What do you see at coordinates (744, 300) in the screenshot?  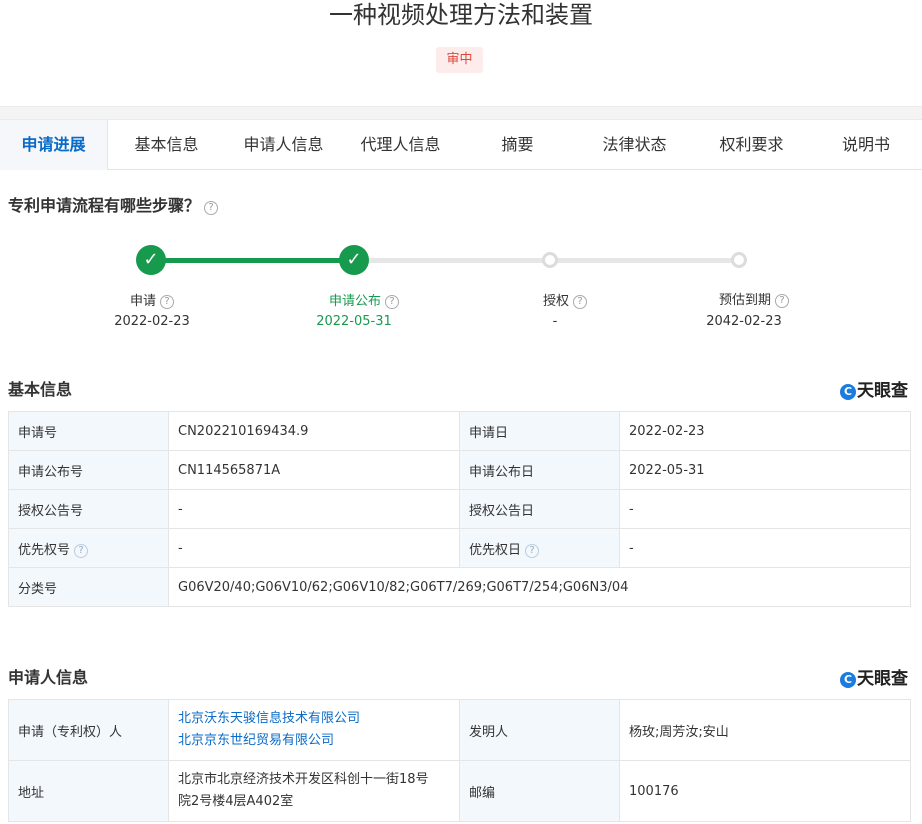 I see `step-label-text: 预估到期` at bounding box center [744, 300].